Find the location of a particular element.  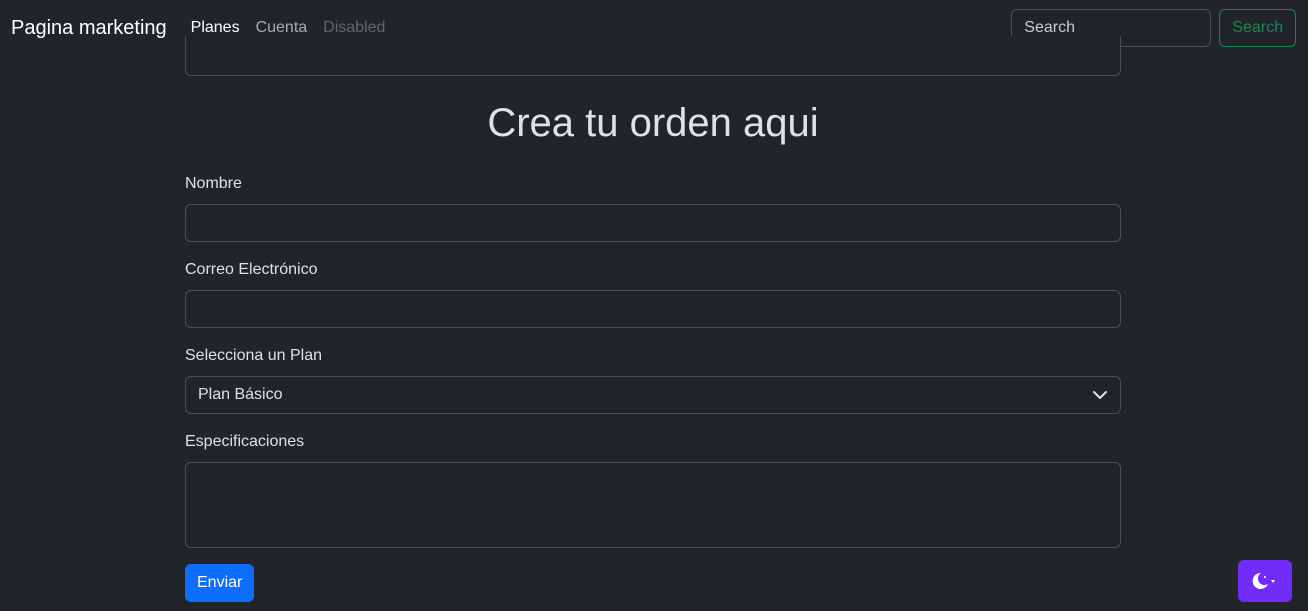

nav-link-planes: Planes is located at coordinates (215, 28).